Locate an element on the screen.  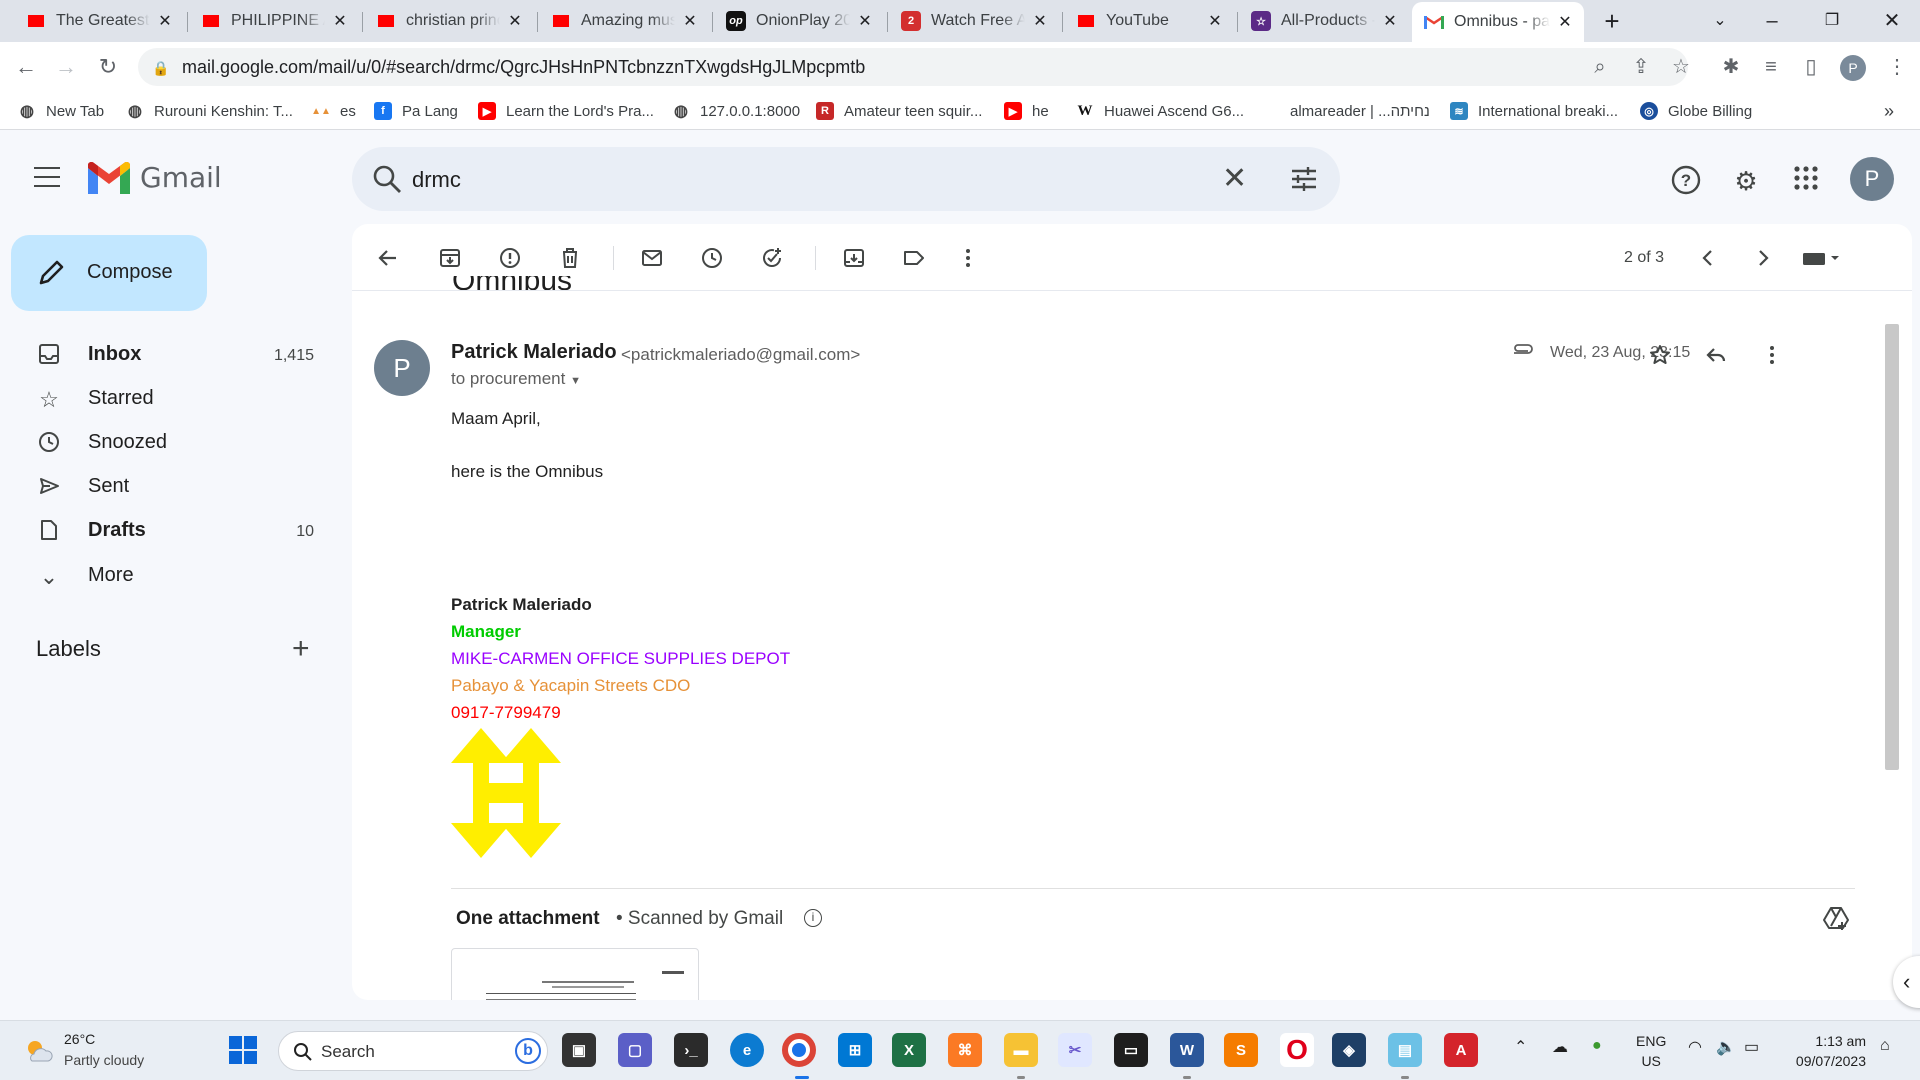
wifi-icon: ◠ is located at coordinates (1695, 1047).